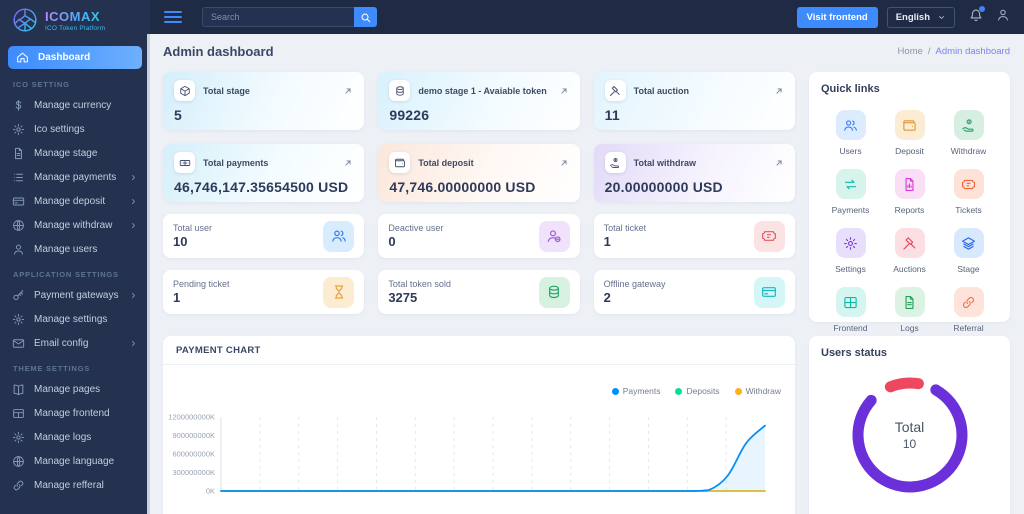  I want to click on notification-badge, so click(982, 8).